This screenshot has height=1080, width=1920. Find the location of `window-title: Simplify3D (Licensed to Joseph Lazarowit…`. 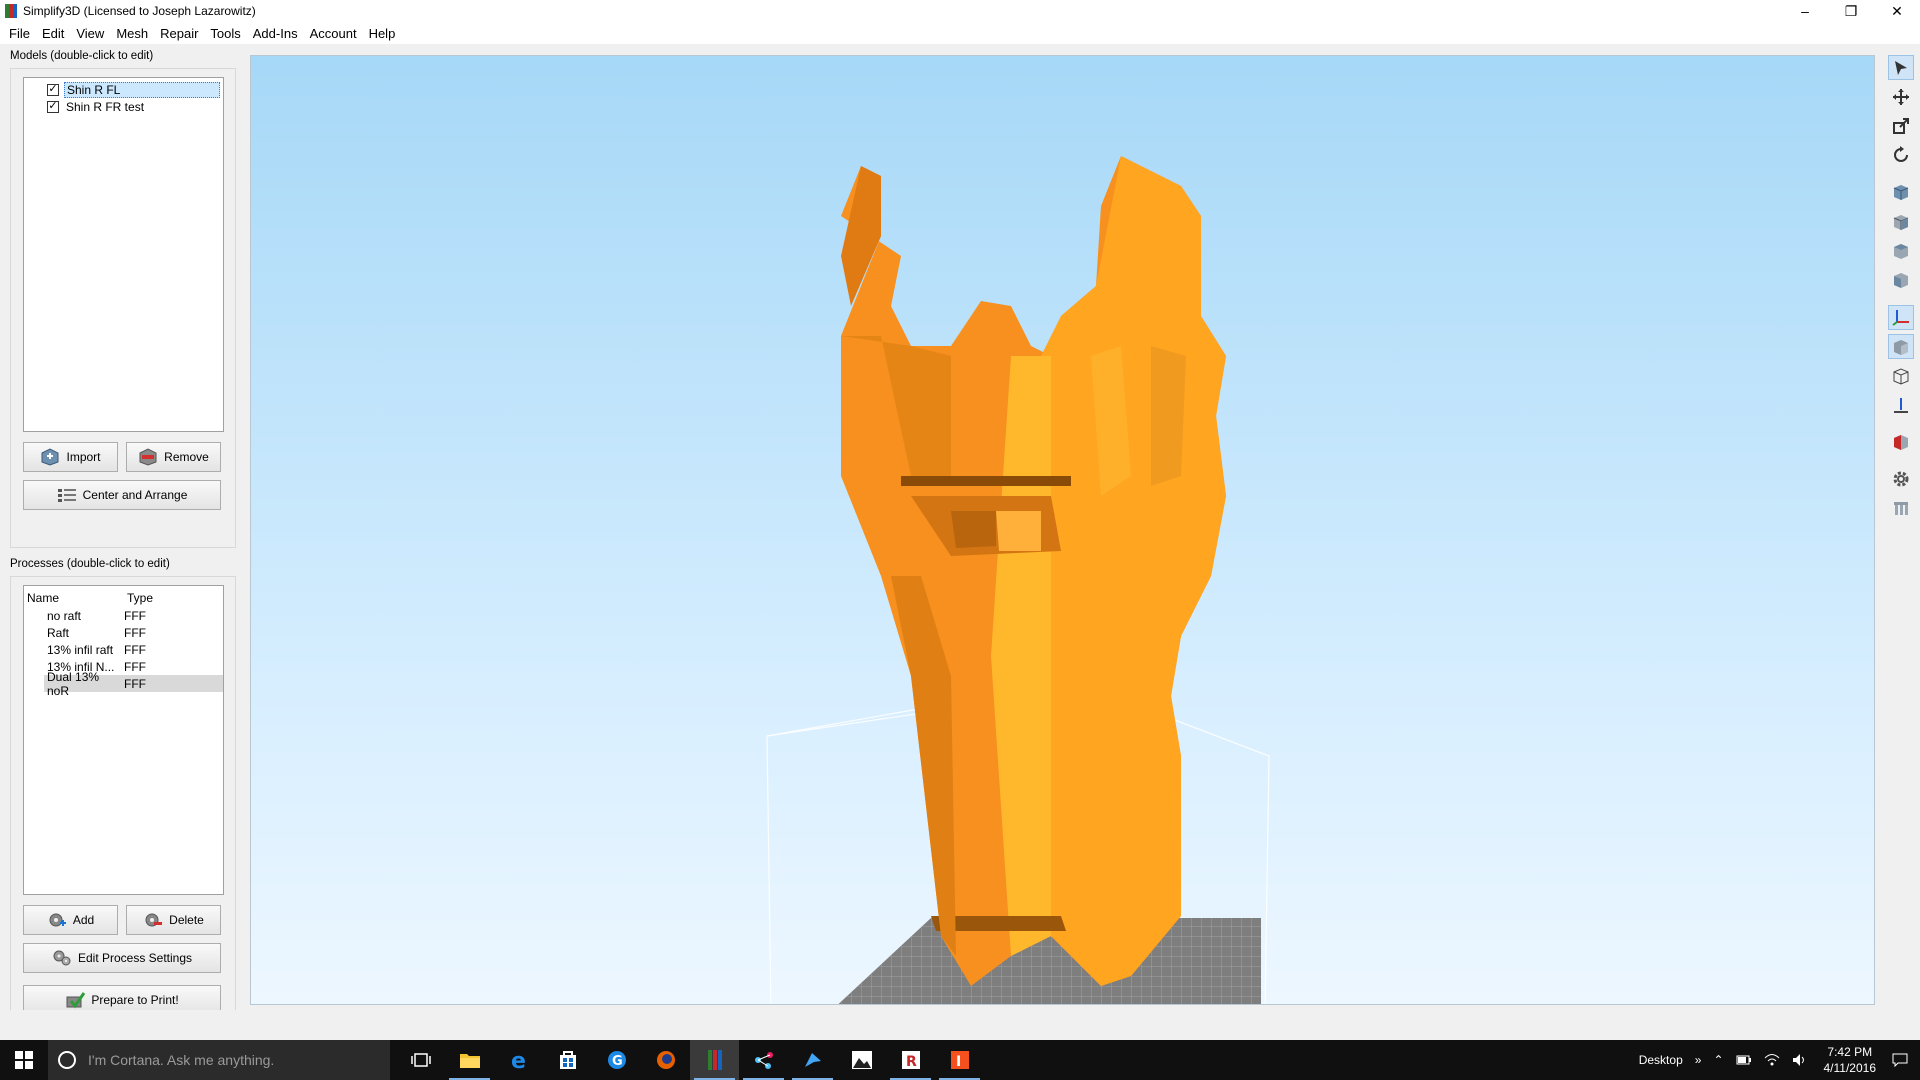

window-title: Simplify3D (Licensed to Joseph Lazarowit… is located at coordinates (139, 11).